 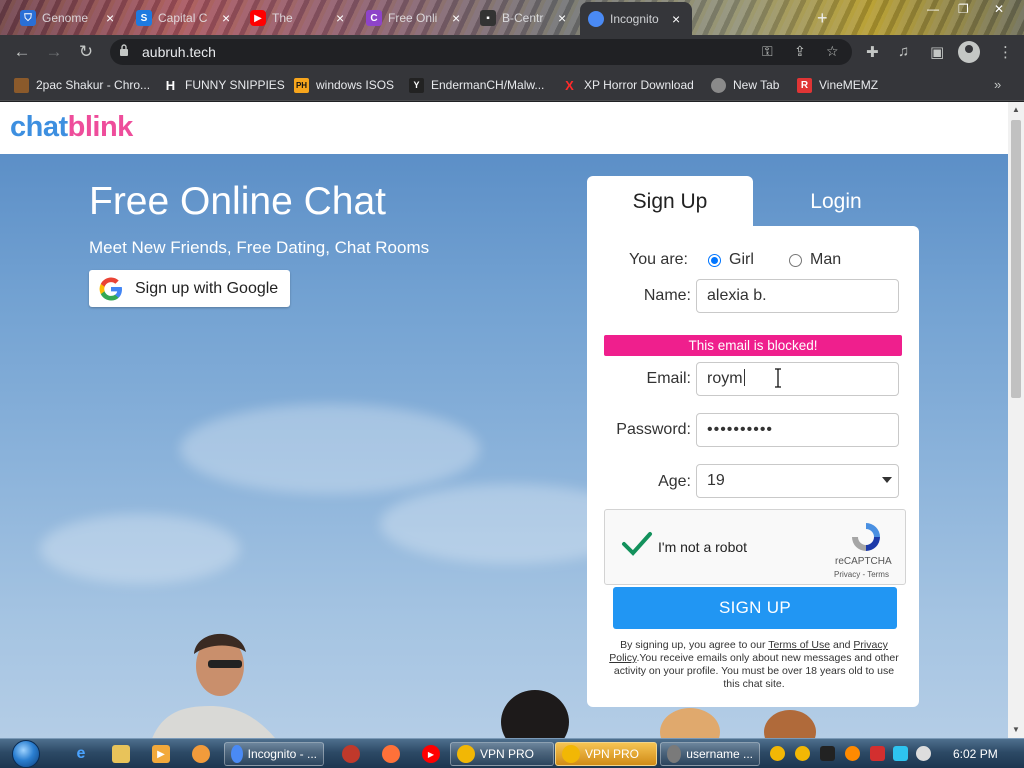 I want to click on email-input: roym, so click(x=797, y=379).